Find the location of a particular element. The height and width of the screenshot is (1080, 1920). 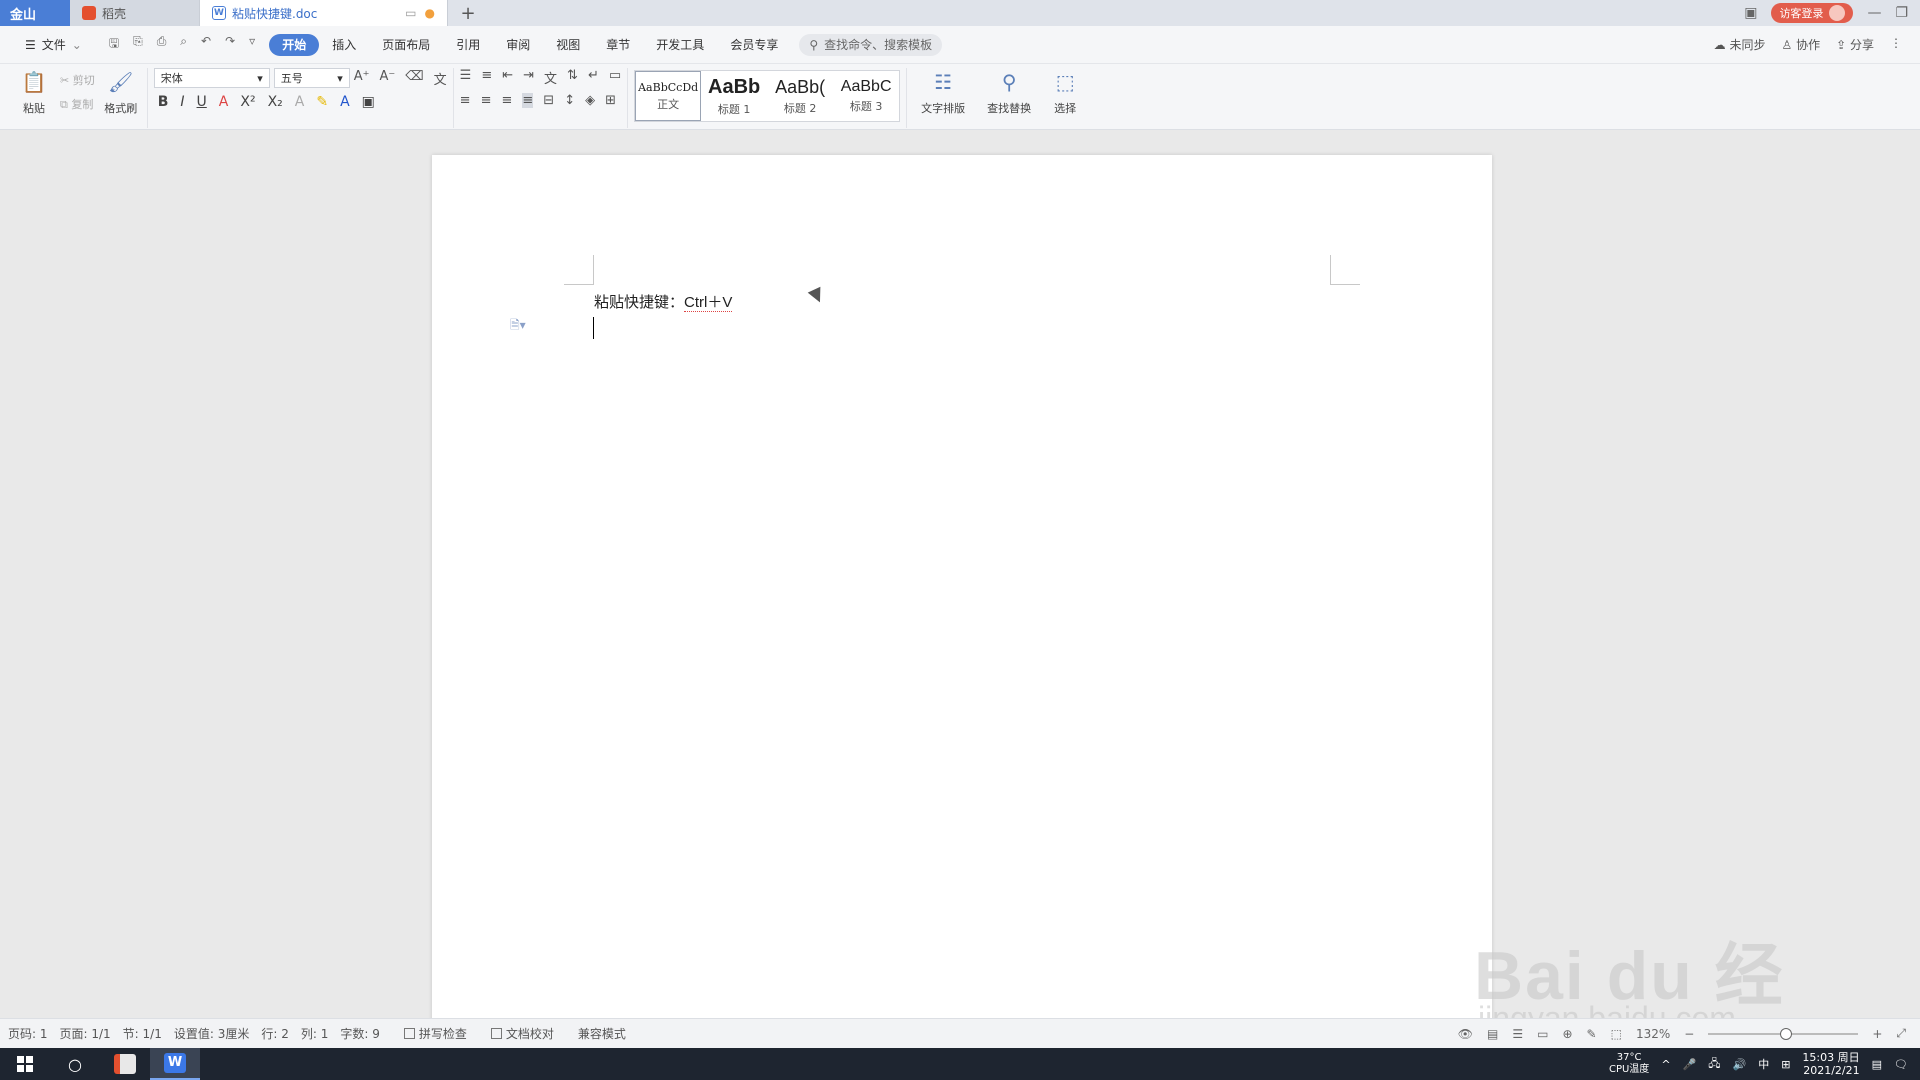

fullscreen-icon: ⤢ is located at coordinates (1901, 1033).